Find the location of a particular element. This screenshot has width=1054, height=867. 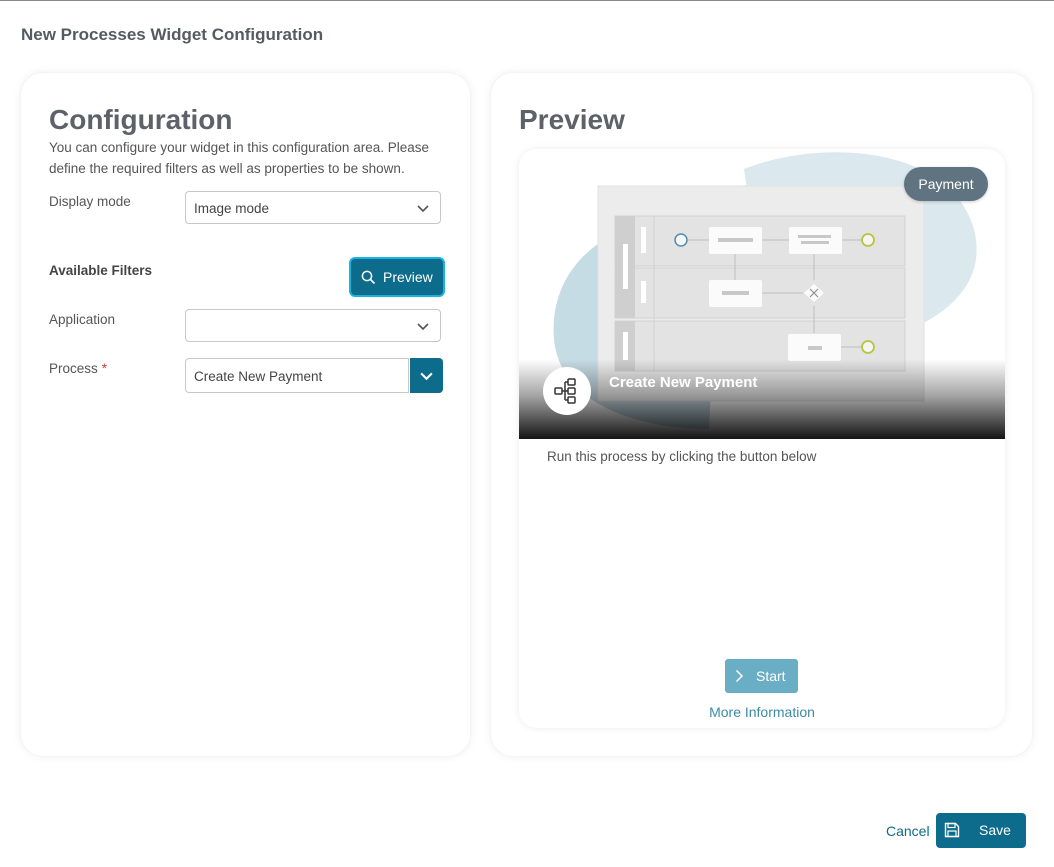

process-label: Process * is located at coordinates (78, 368).